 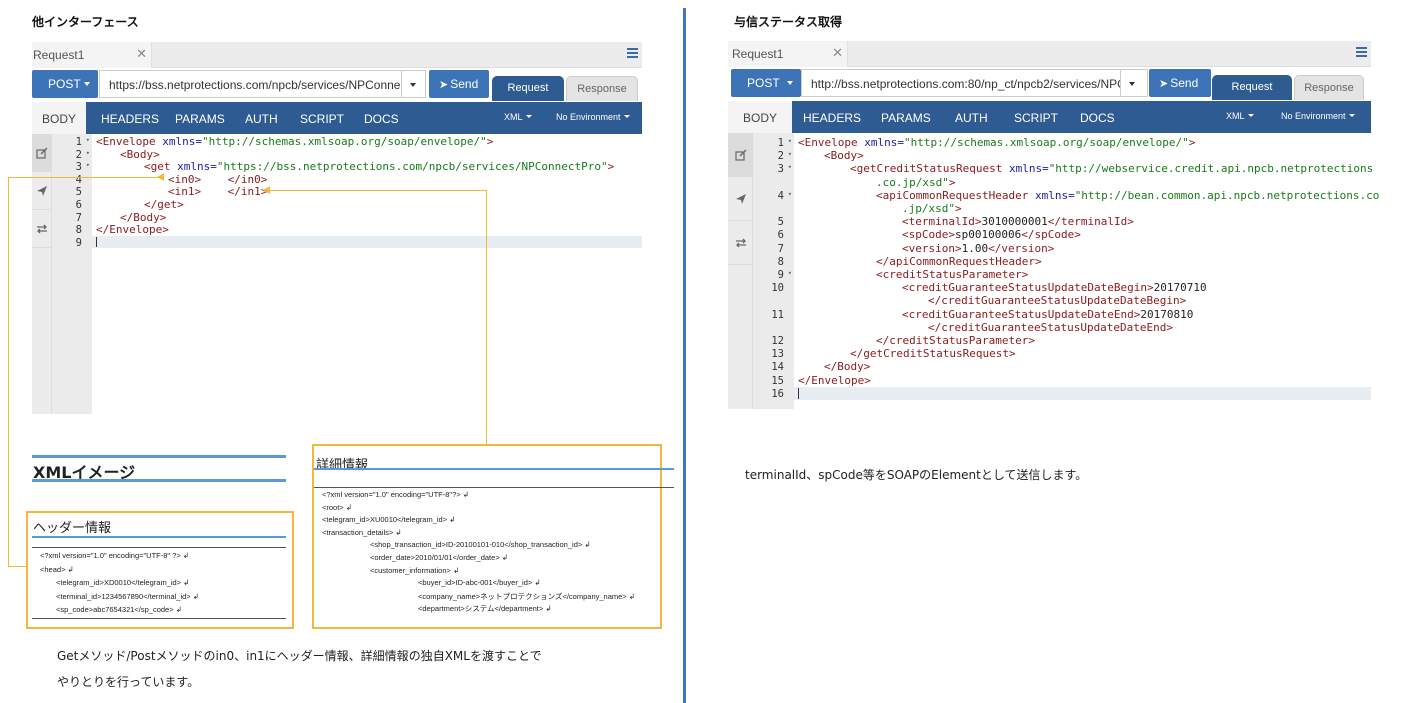 What do you see at coordinates (369, 229) in the screenshot?
I see `code-line: </Envelope>` at bounding box center [369, 229].